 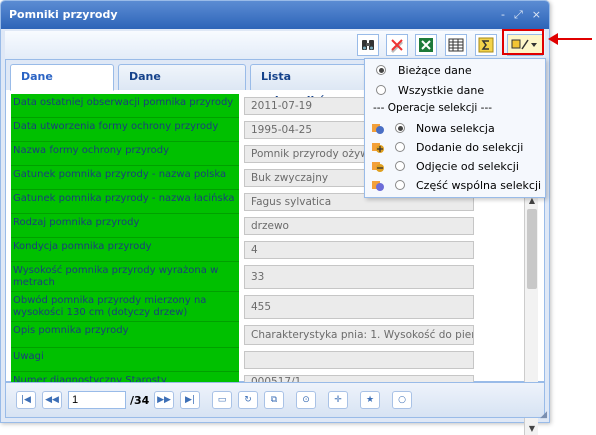 I want to click on menu-item-label: Część wspólna selekcji, so click(x=479, y=185).